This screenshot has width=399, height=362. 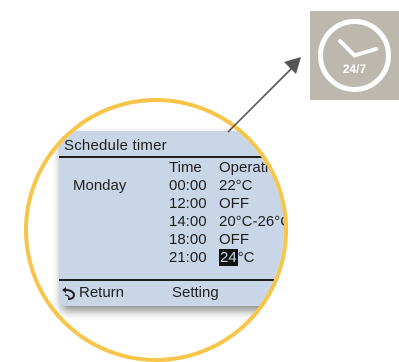 I want to click on column-header-operation: Operation, so click(x=252, y=167).